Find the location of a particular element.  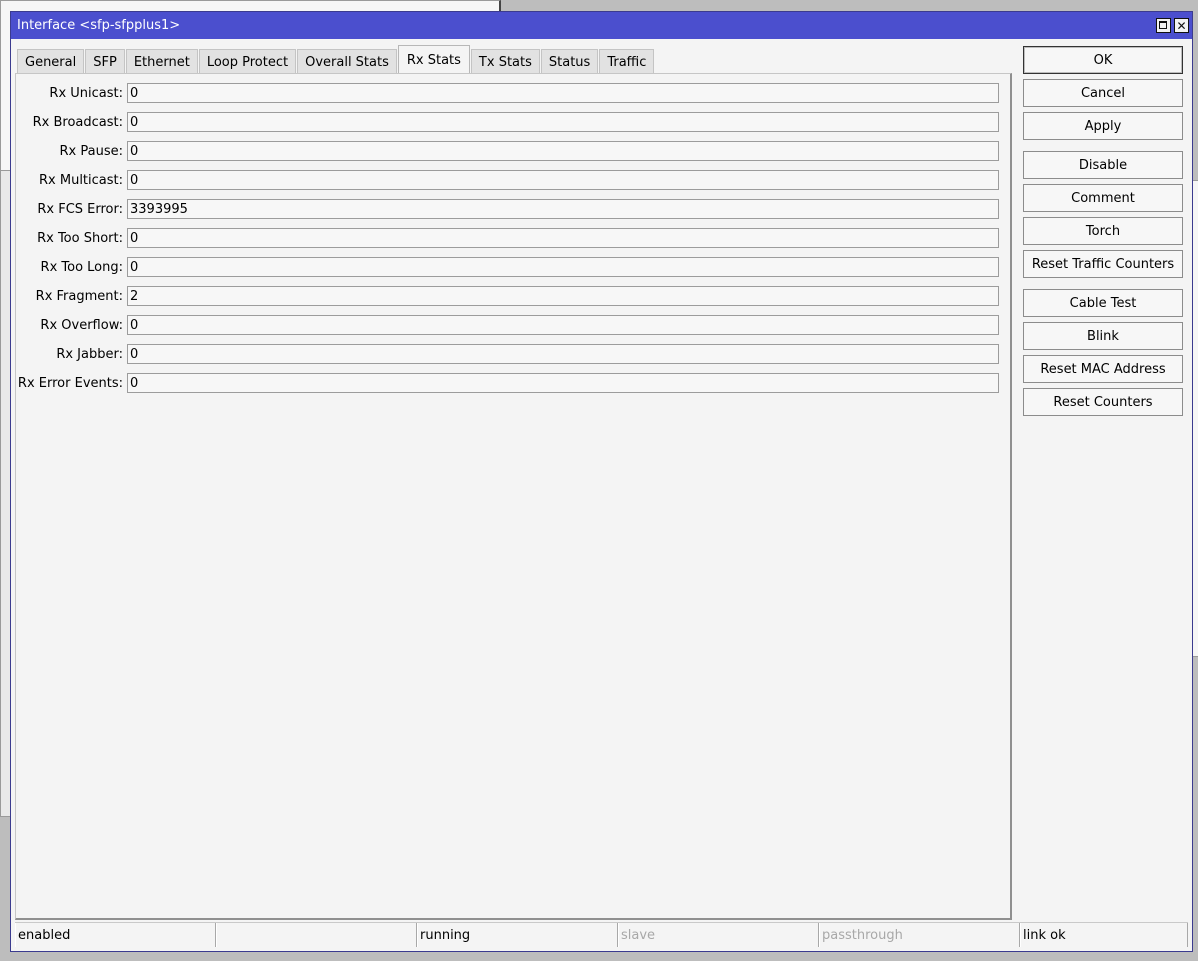

title-bar: Interface <sfp-sfpplus1> ✕ is located at coordinates (601, 25).